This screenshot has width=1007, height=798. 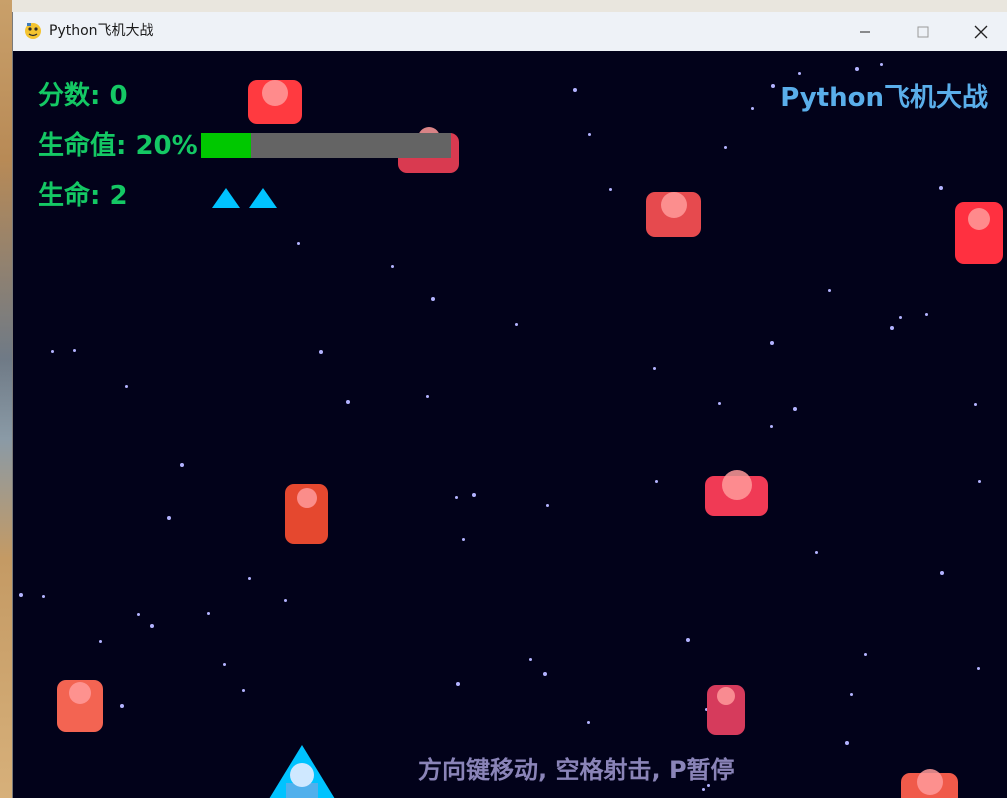 I want to click on maximize-icon, so click(x=923, y=31).